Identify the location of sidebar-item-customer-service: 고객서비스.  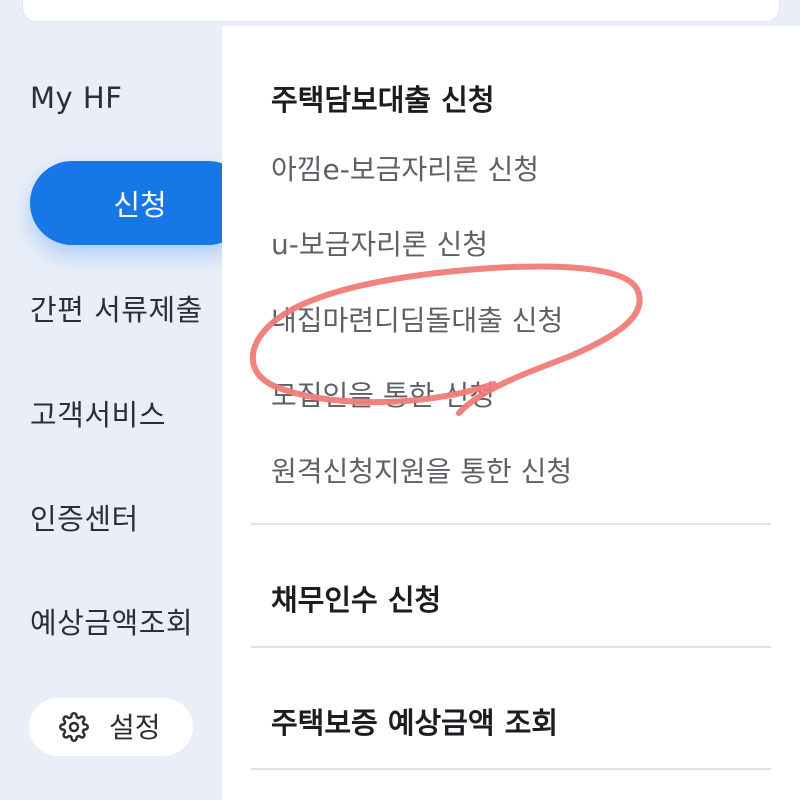
(98, 413).